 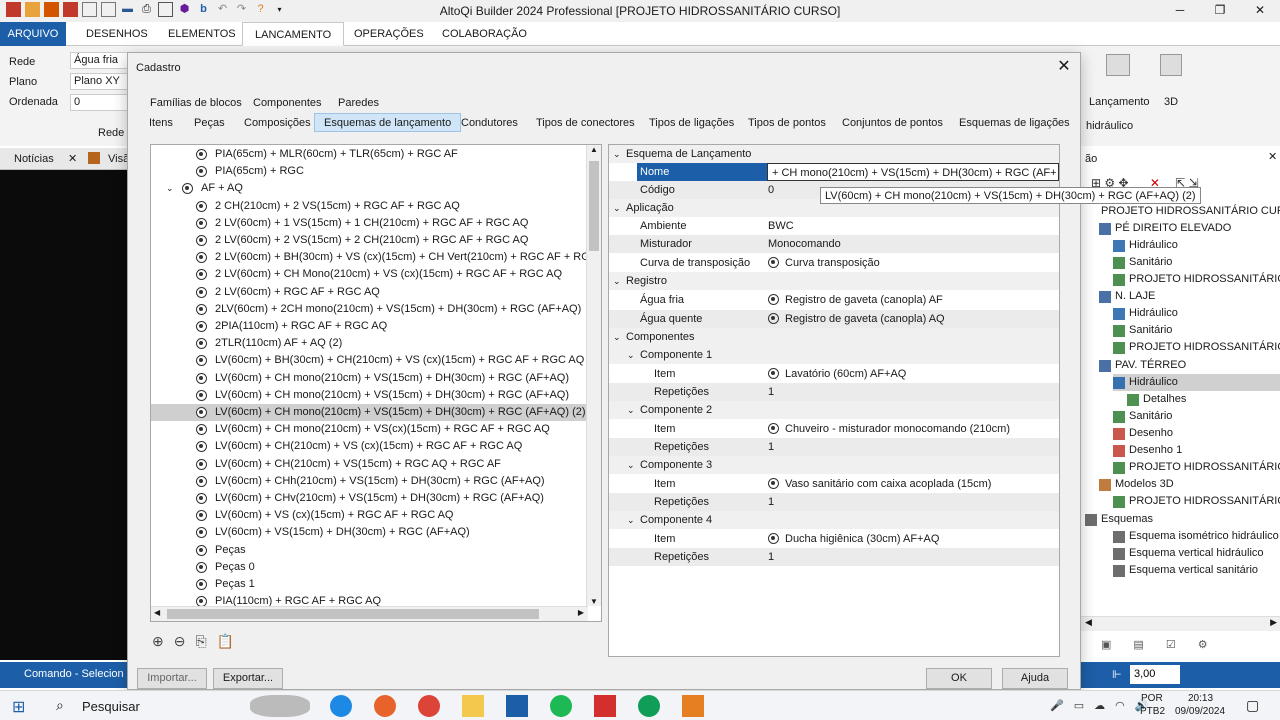 What do you see at coordinates (353, 614) in the screenshot?
I see `hscroll-thumb` at bounding box center [353, 614].